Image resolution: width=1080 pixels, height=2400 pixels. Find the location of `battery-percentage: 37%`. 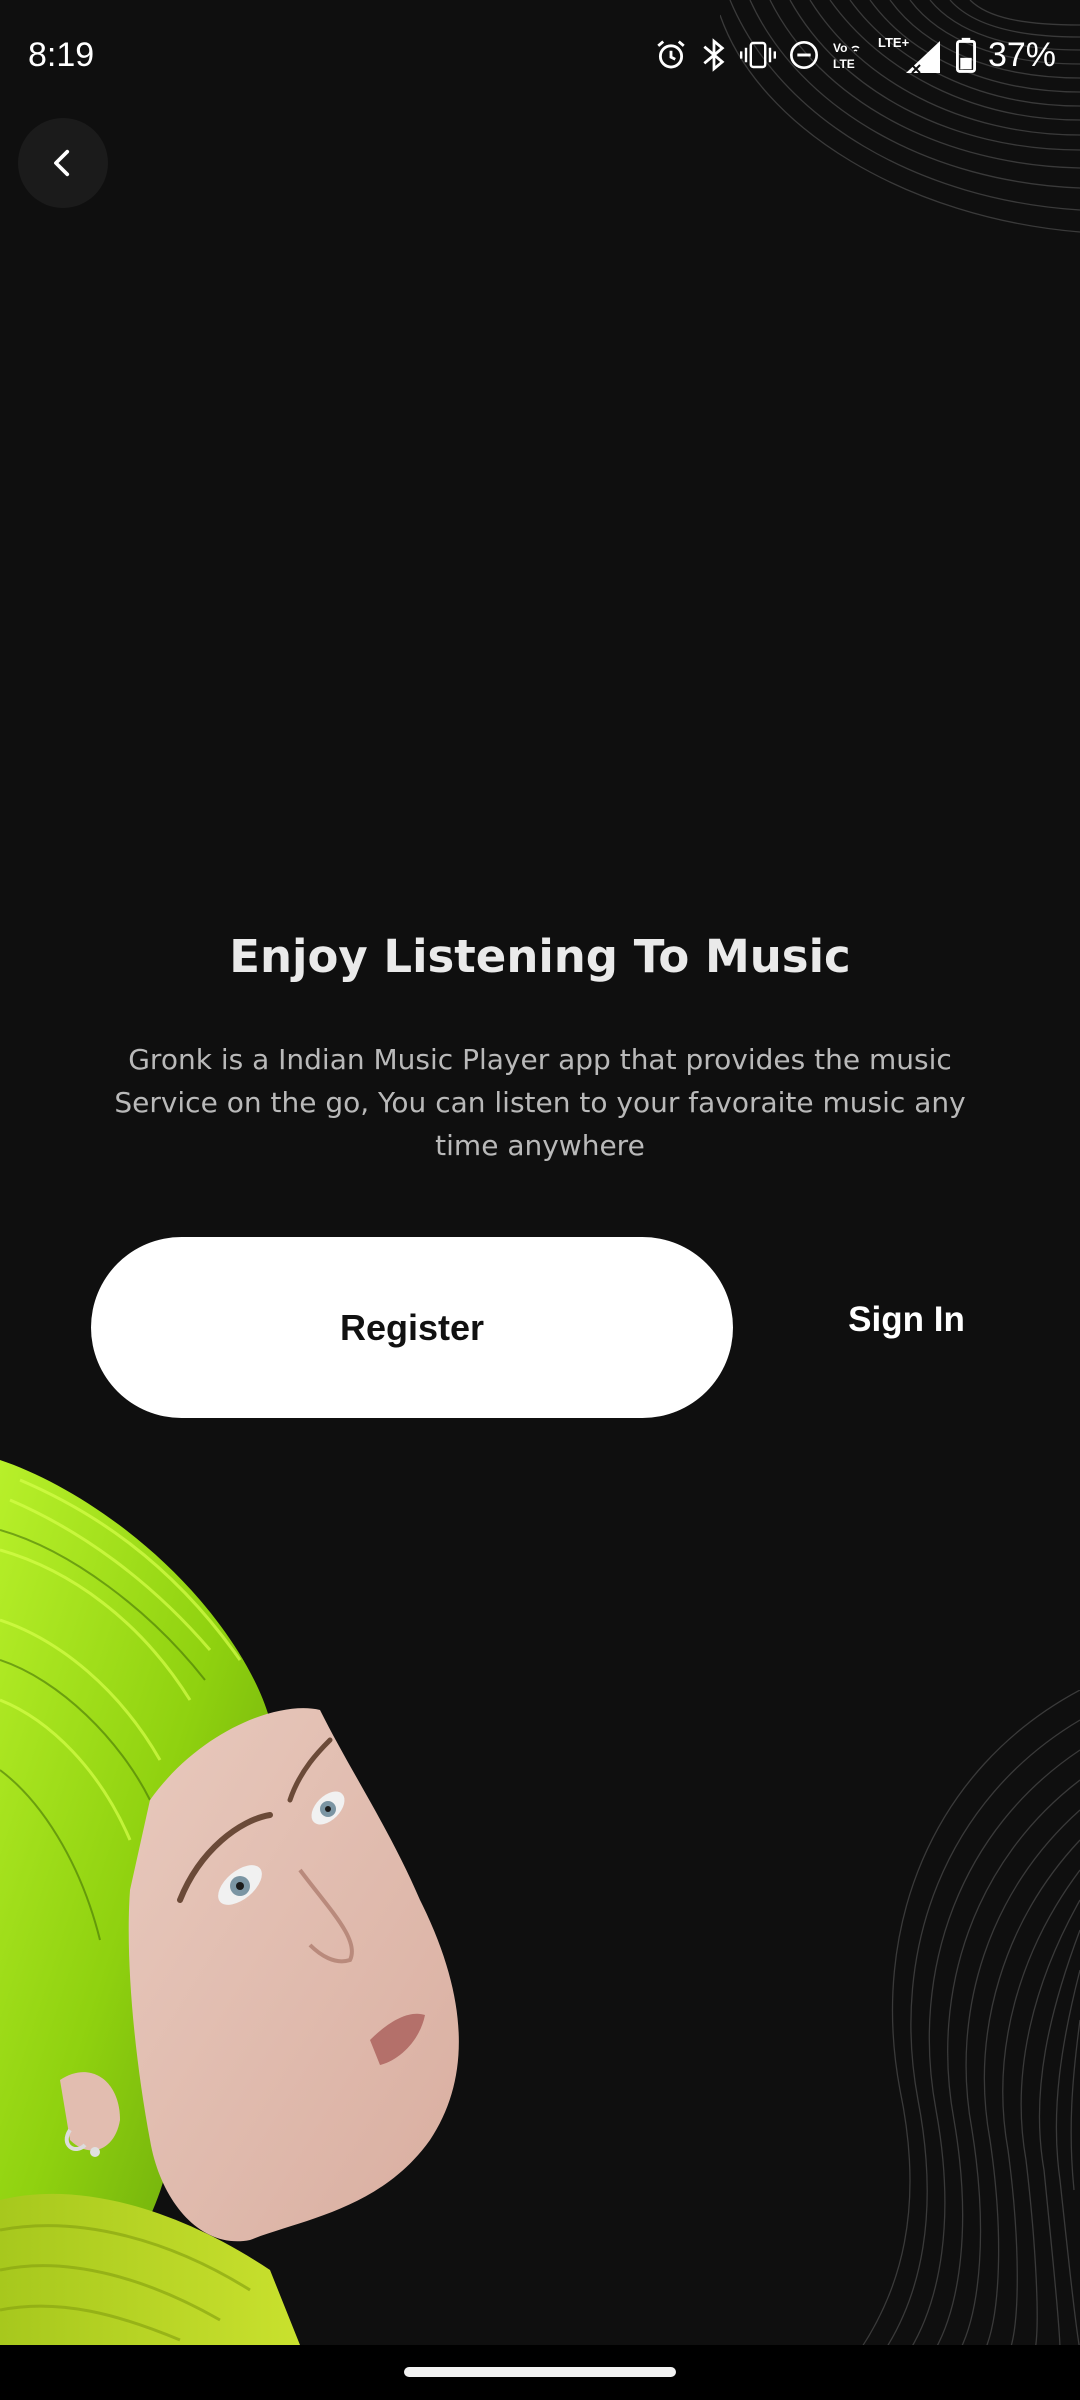

battery-percentage: 37% is located at coordinates (1021, 54).